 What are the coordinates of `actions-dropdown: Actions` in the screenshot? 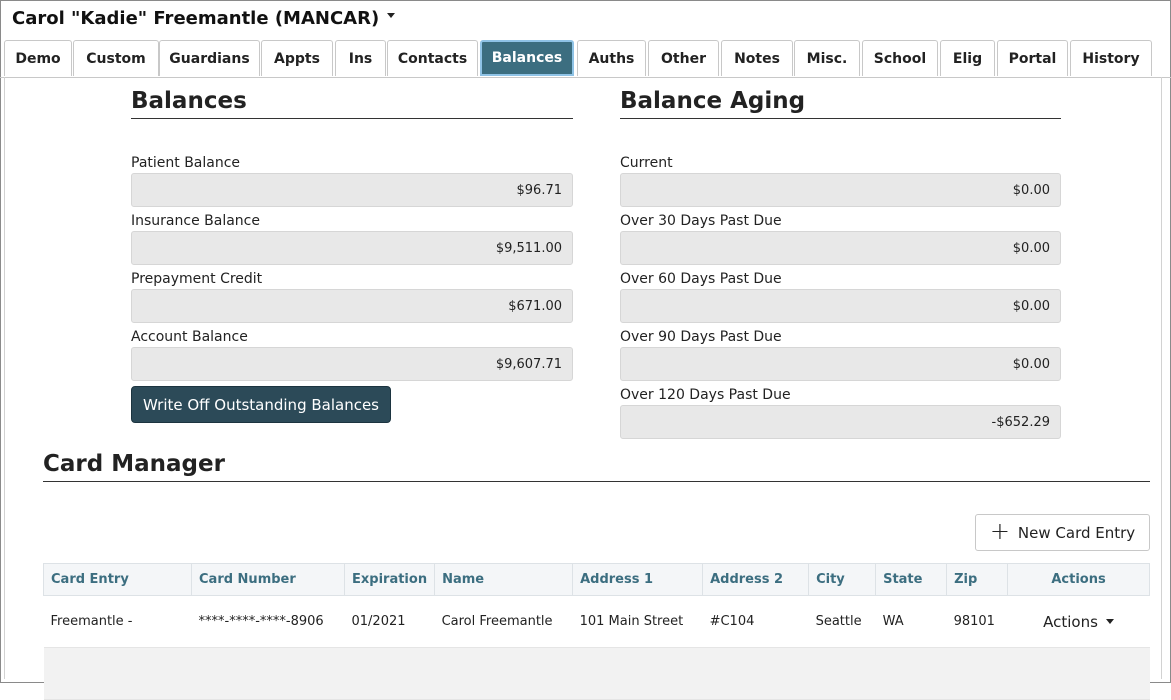 It's located at (1078, 622).